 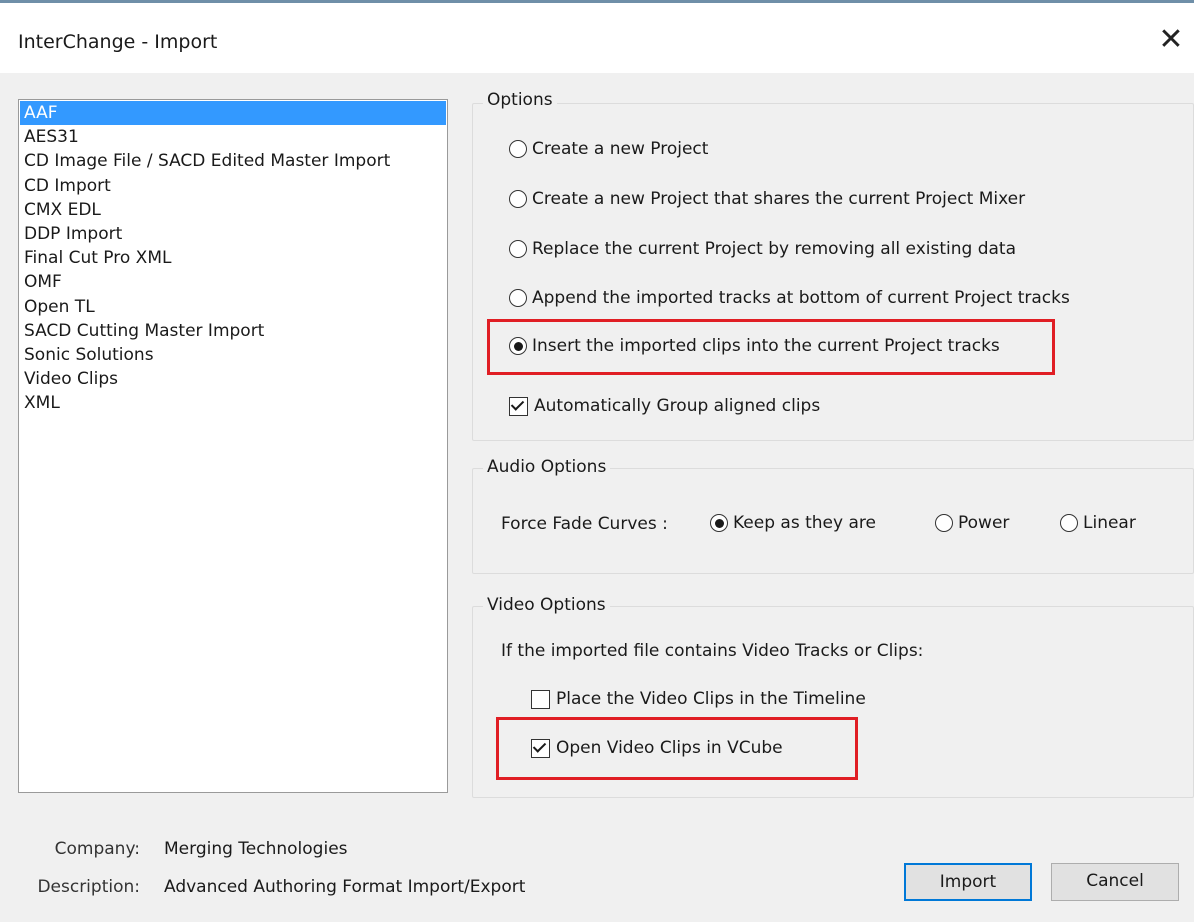 I want to click on format-item-aaf: AAF, so click(x=233, y=113).